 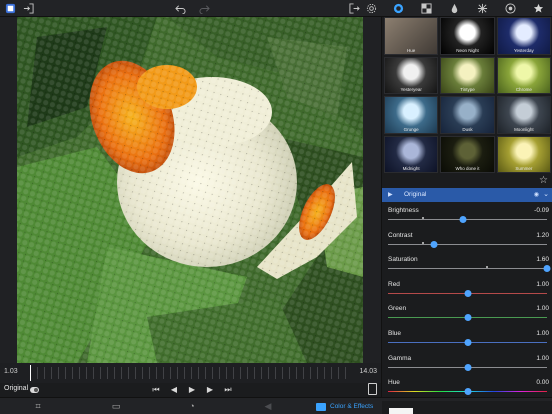 What do you see at coordinates (523, 75) in the screenshot?
I see `preset-tile: Chrome` at bounding box center [523, 75].